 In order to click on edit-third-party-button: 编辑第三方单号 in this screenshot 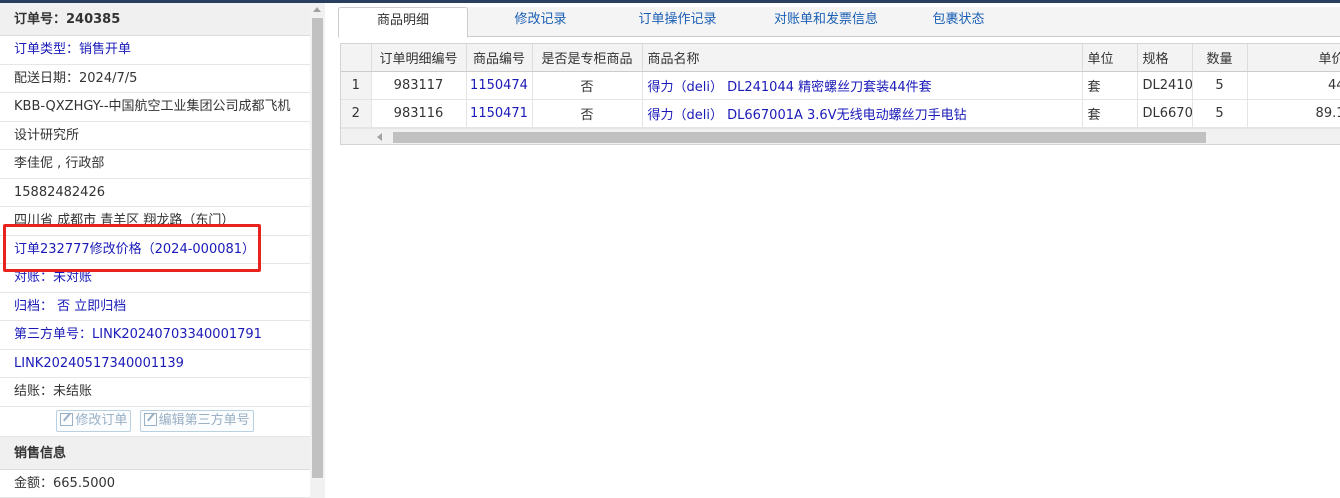, I will do `click(196, 420)`.